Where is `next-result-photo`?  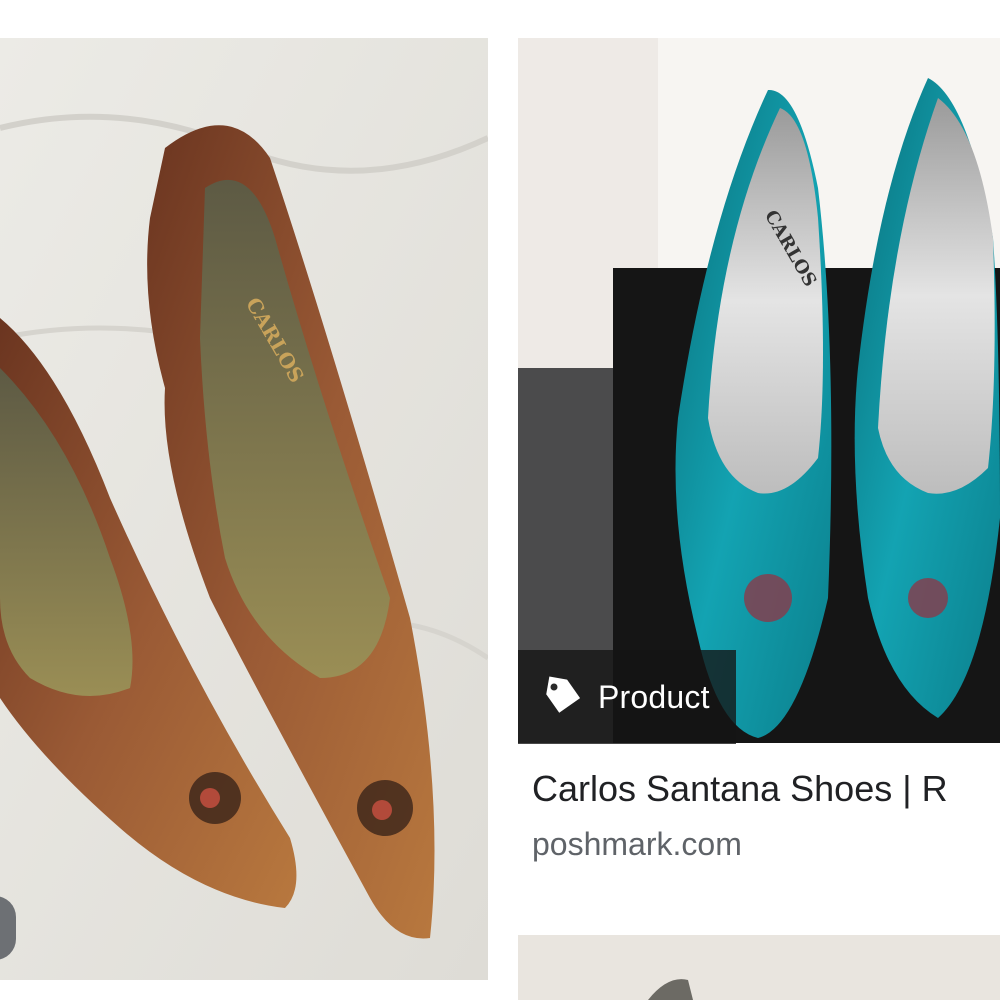
next-result-photo is located at coordinates (759, 967).